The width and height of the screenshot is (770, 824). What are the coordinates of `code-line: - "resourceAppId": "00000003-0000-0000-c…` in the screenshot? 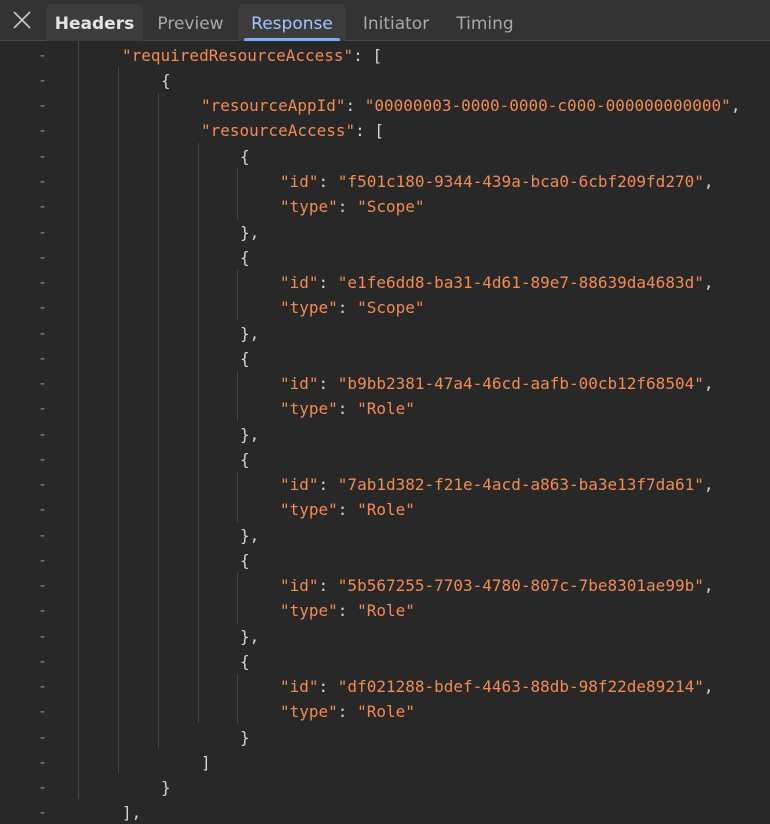 It's located at (385, 105).